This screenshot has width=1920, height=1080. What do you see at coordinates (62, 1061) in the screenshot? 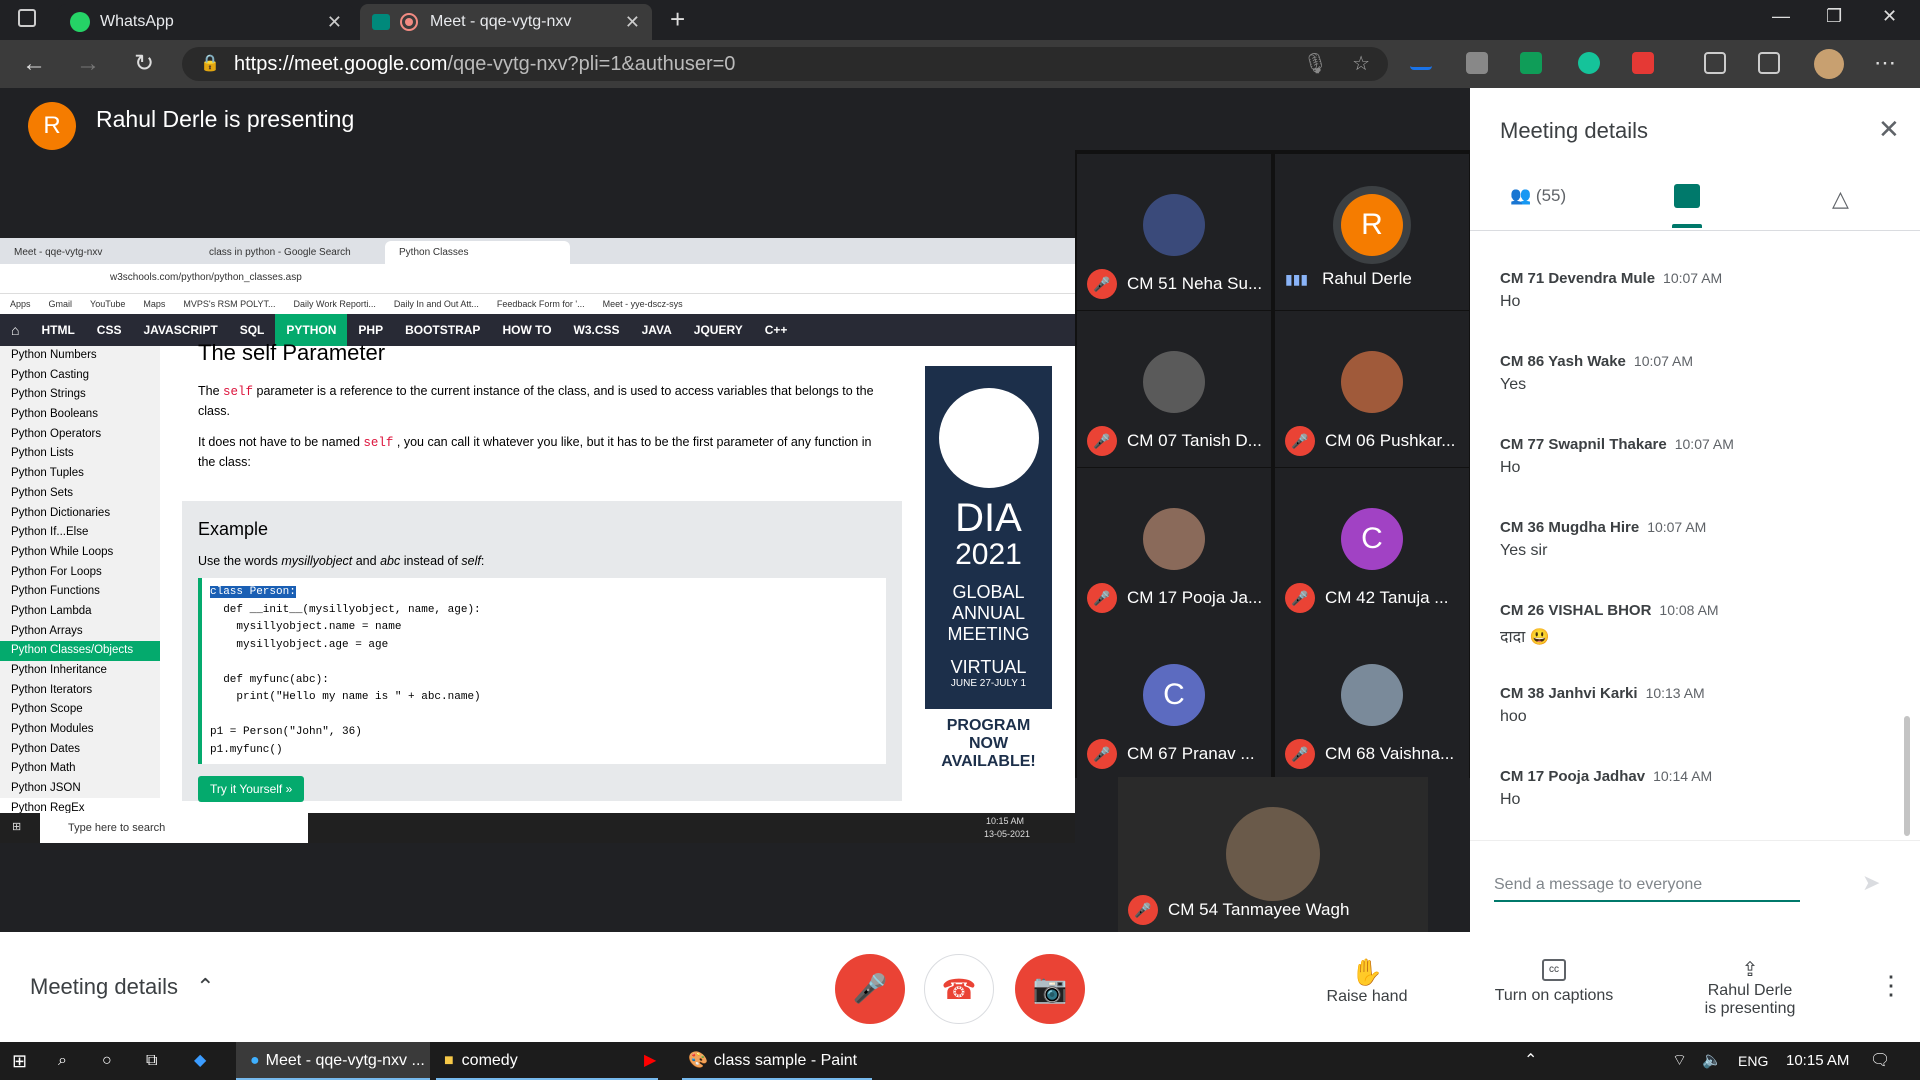
I see `search-icon: ⌕` at bounding box center [62, 1061].